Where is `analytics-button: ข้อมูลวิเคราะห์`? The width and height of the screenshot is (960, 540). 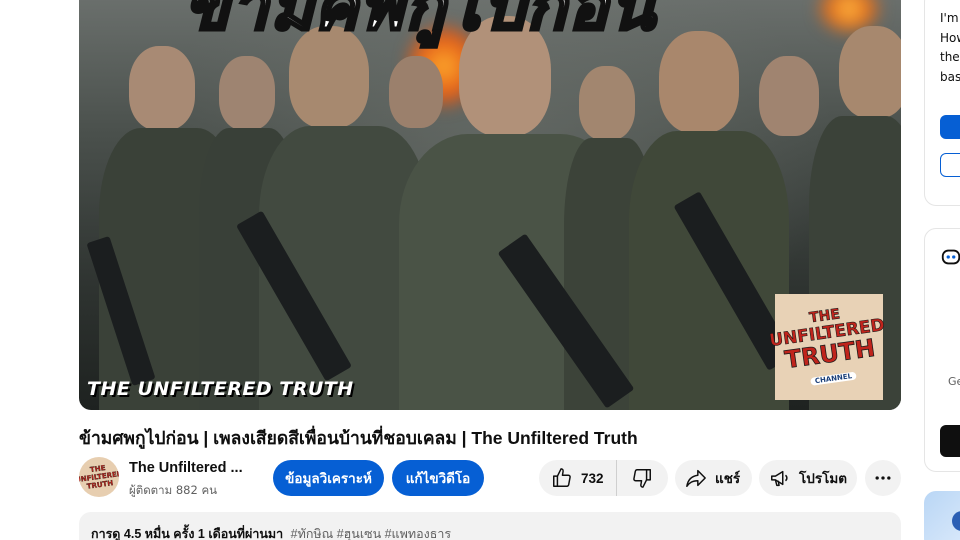 analytics-button: ข้อมูลวิเคราะห์ is located at coordinates (328, 478).